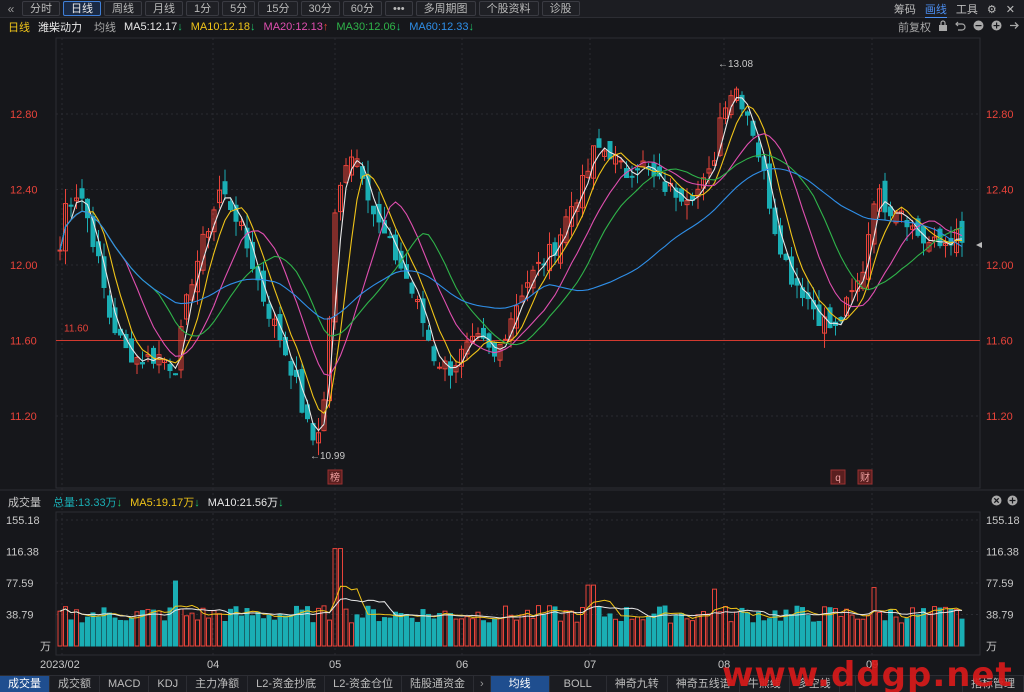  What do you see at coordinates (838, 478) in the screenshot?
I see `event-tag-2: q` at bounding box center [838, 478].